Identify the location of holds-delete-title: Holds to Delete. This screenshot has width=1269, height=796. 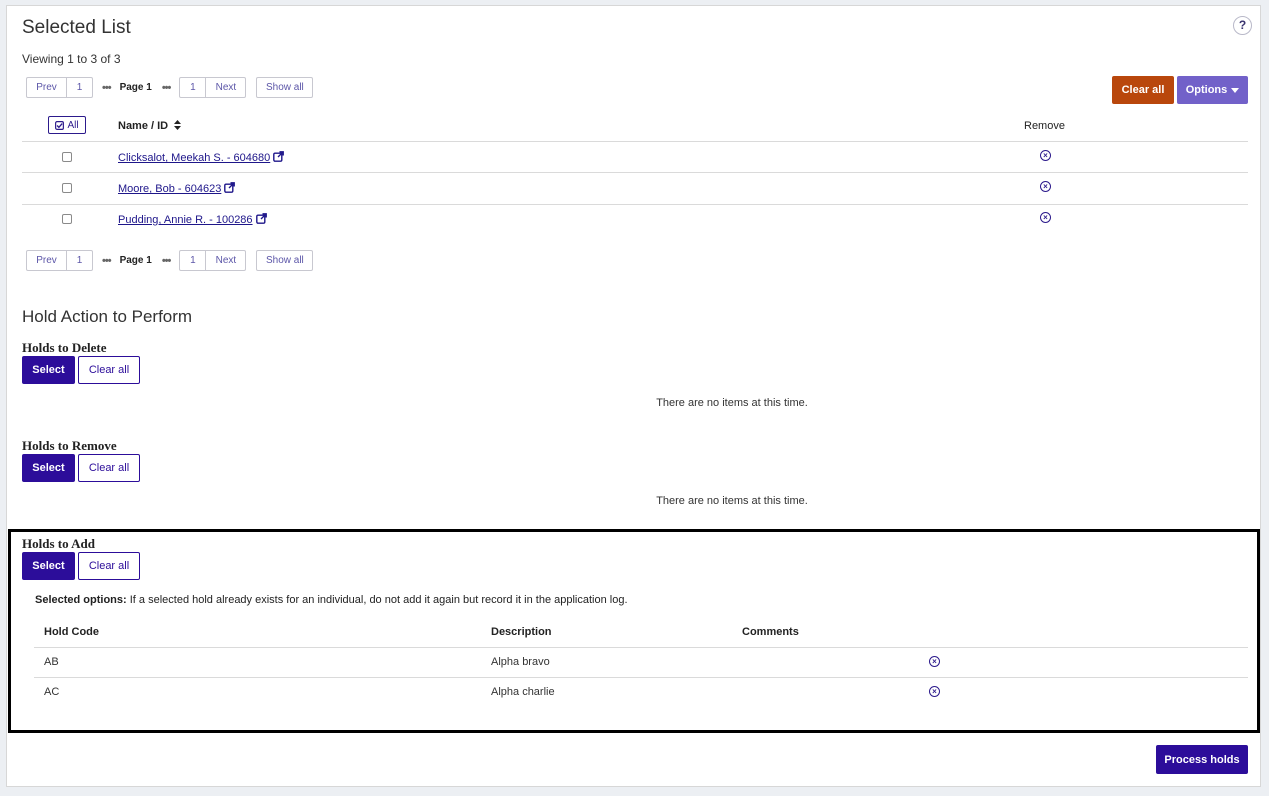
(64, 347).